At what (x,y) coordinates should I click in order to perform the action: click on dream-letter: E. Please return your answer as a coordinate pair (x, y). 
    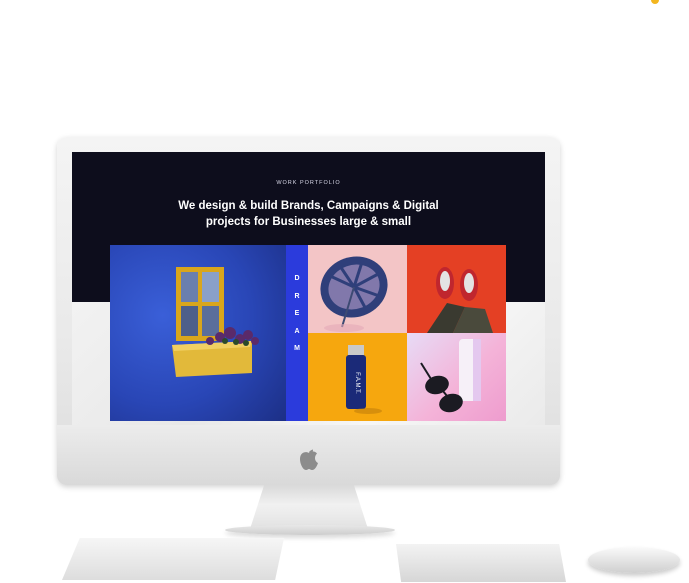
    Looking at the image, I should click on (297, 313).